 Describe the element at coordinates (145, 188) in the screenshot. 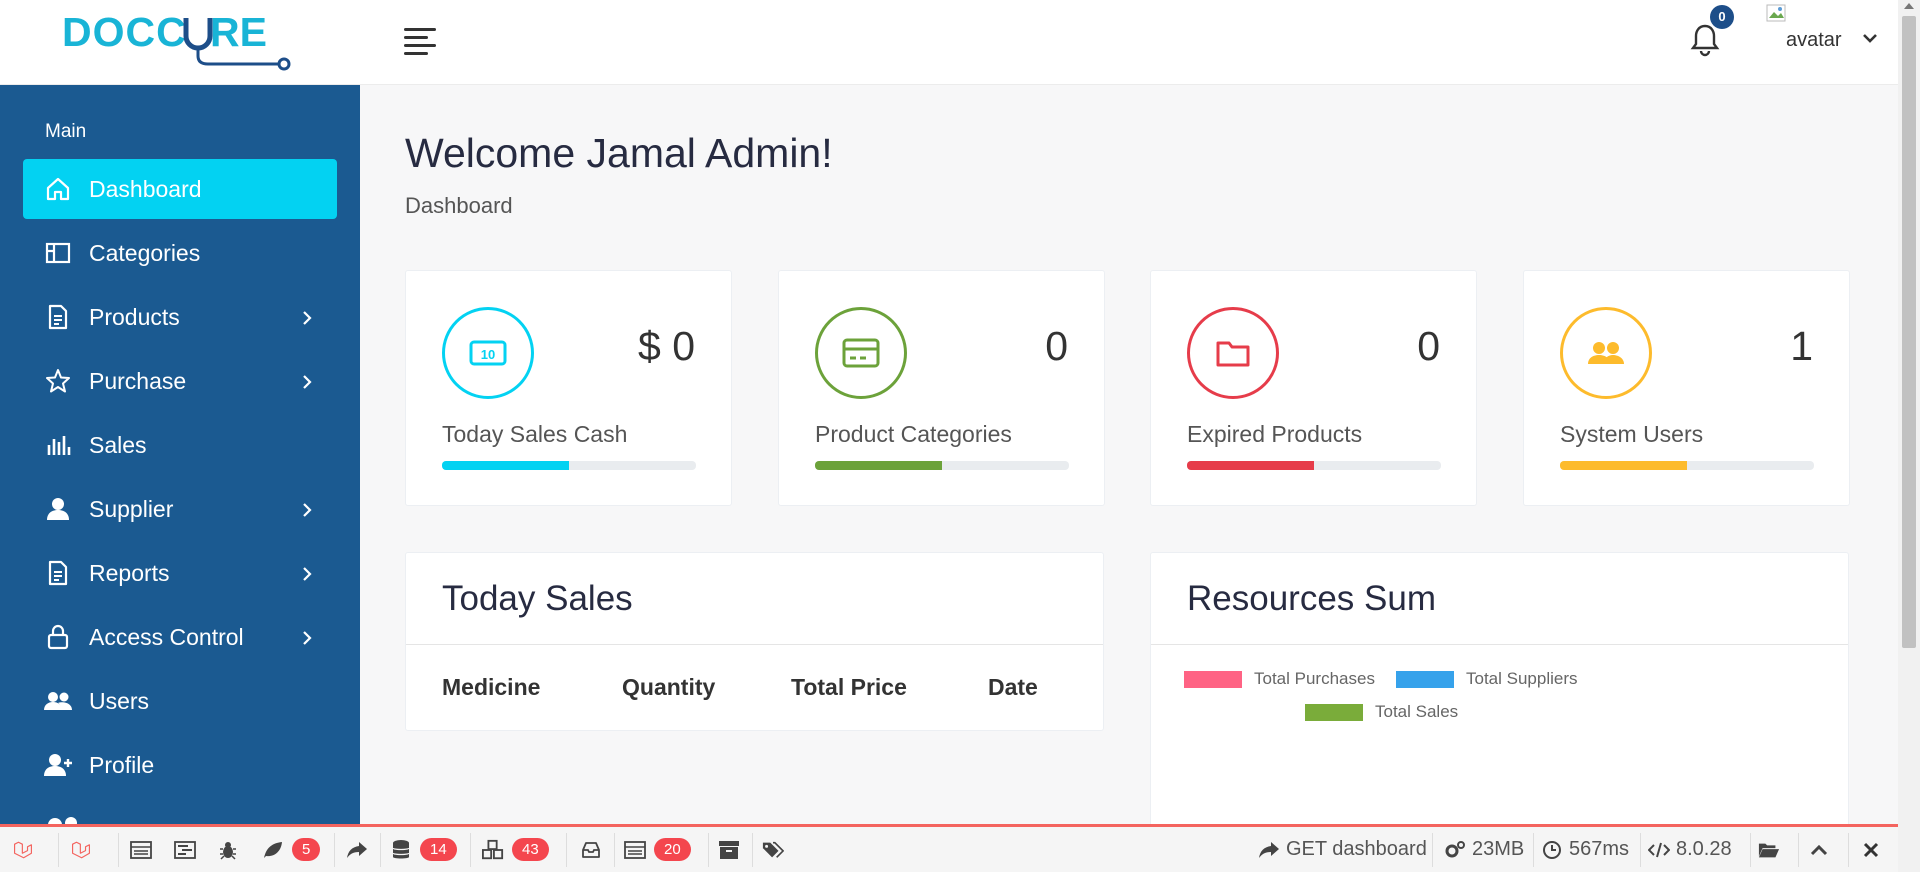

I see `sidebar-item-label: Dashboard` at that location.